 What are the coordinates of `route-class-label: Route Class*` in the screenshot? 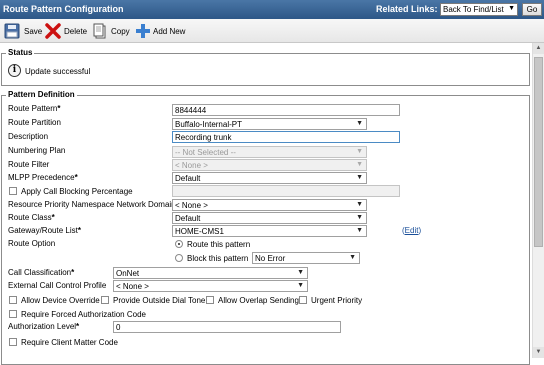 It's located at (31, 217).